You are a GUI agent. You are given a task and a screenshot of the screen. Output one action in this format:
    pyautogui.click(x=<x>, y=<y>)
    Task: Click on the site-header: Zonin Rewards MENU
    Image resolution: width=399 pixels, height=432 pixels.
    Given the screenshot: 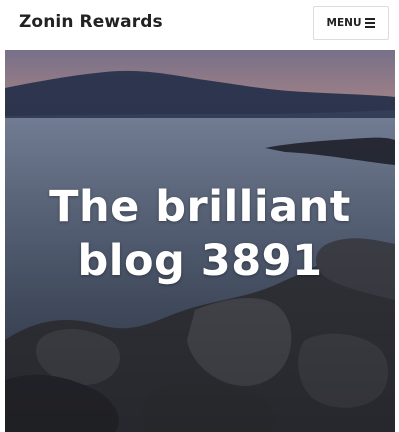 What is the action you would take?
    pyautogui.click(x=199, y=25)
    